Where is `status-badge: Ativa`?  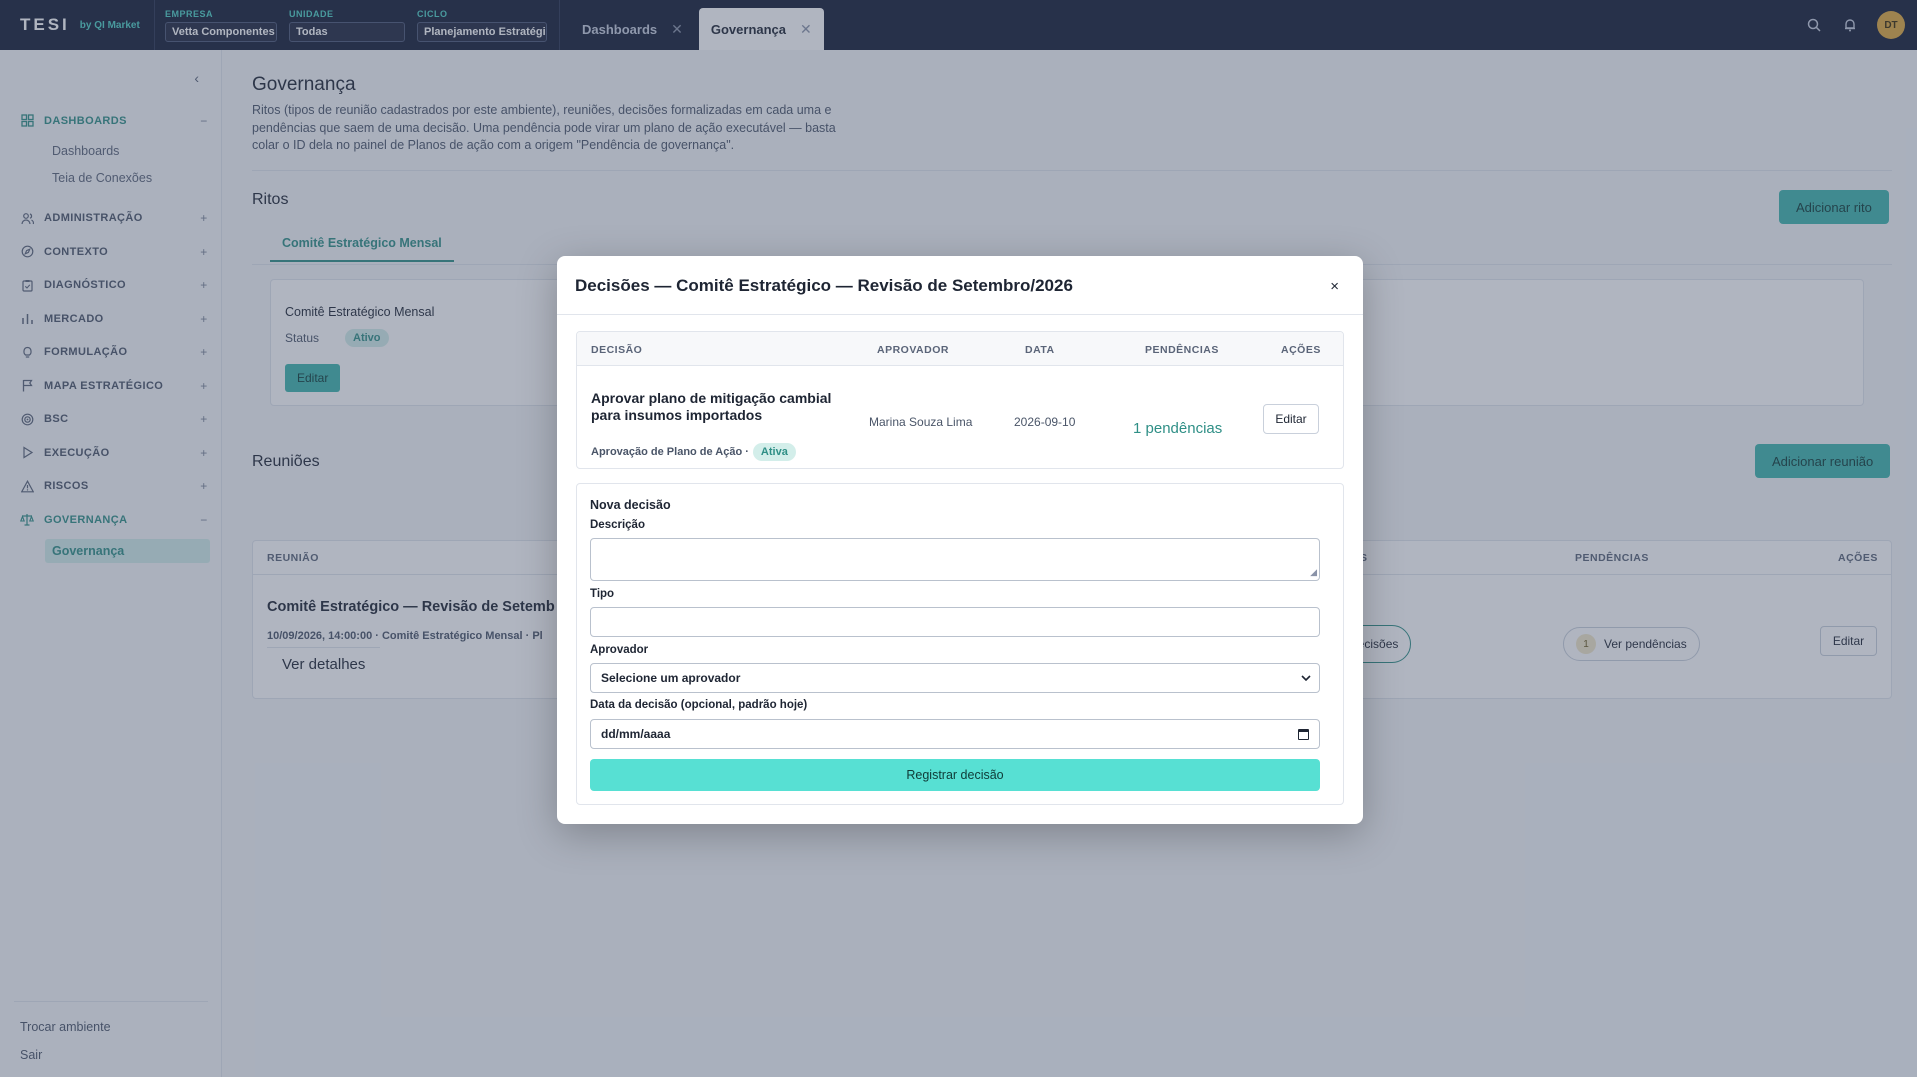 status-badge: Ativa is located at coordinates (774, 452).